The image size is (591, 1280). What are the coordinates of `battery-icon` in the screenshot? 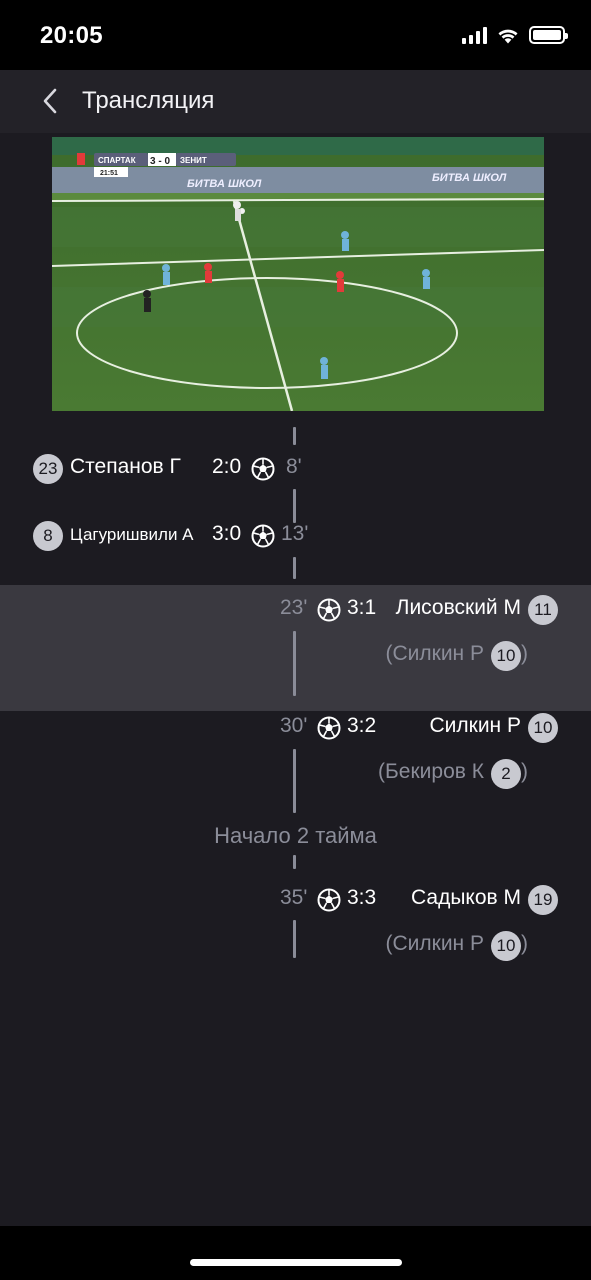 It's located at (548, 35).